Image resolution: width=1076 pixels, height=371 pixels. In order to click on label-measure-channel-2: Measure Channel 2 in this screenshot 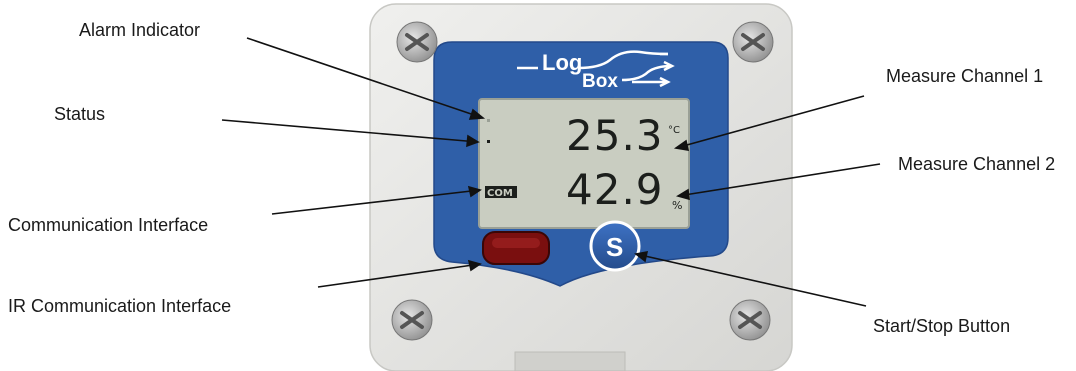, I will do `click(977, 164)`.